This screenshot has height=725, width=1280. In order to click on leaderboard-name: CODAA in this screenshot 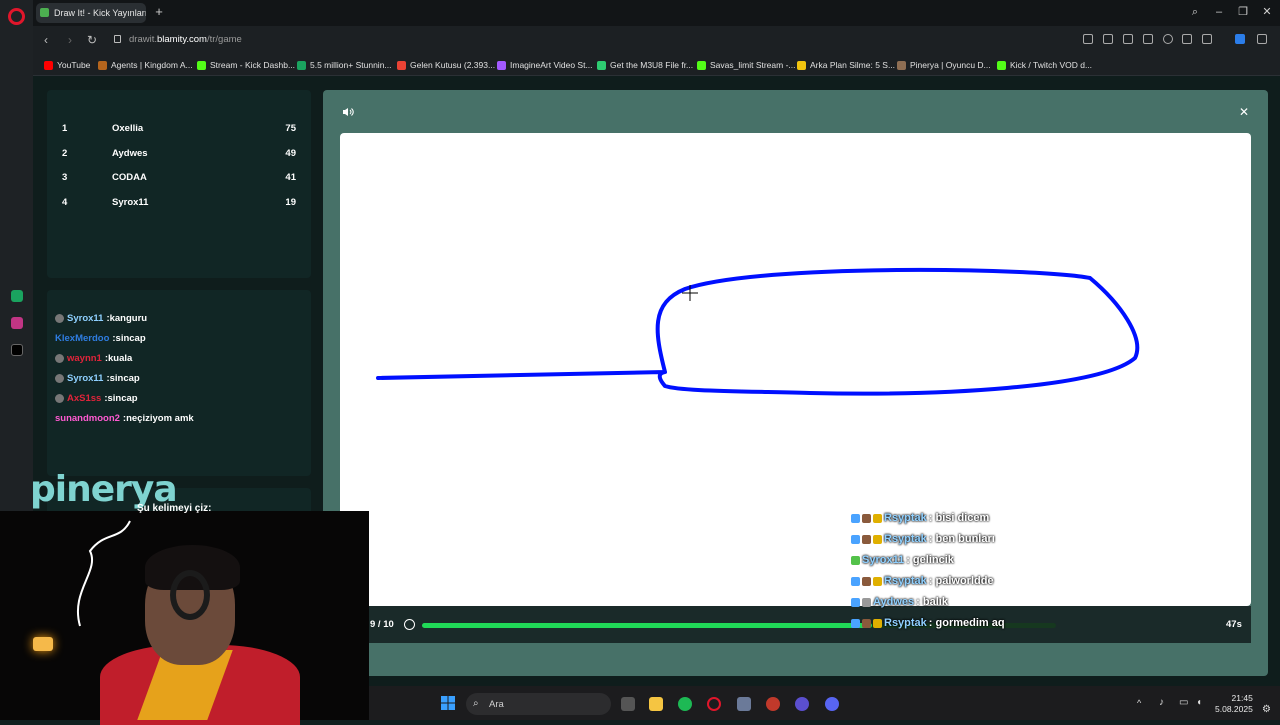, I will do `click(129, 177)`.